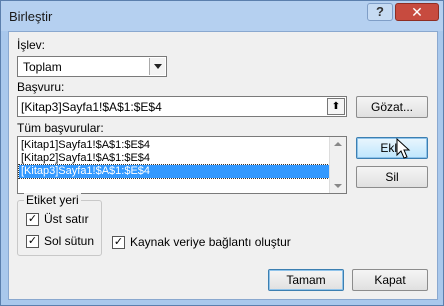 The height and width of the screenshot is (306, 444). Describe the element at coordinates (69, 241) in the screenshot. I see `left-column-label: Sol sütun` at that location.